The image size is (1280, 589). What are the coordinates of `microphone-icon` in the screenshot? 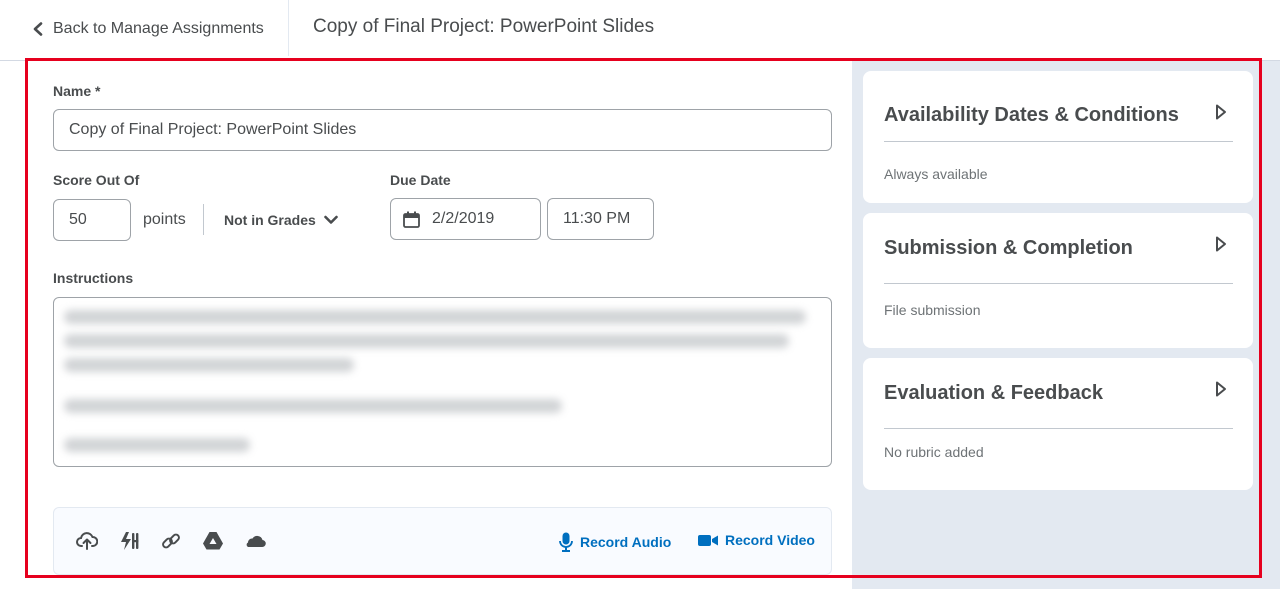 It's located at (566, 542).